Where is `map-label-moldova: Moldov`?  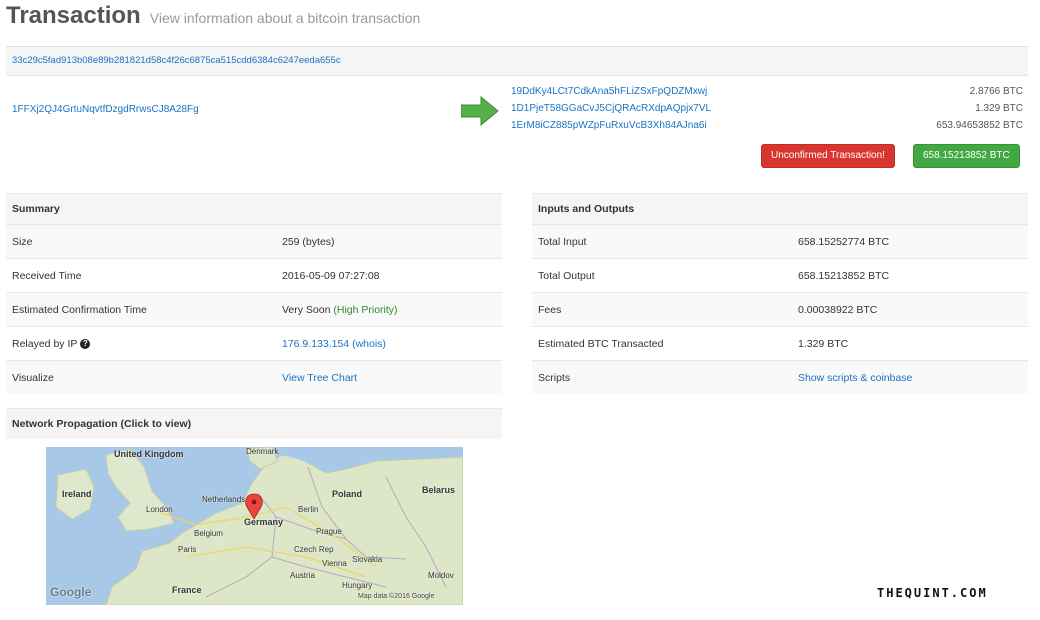
map-label-moldova: Moldov is located at coordinates (441, 575).